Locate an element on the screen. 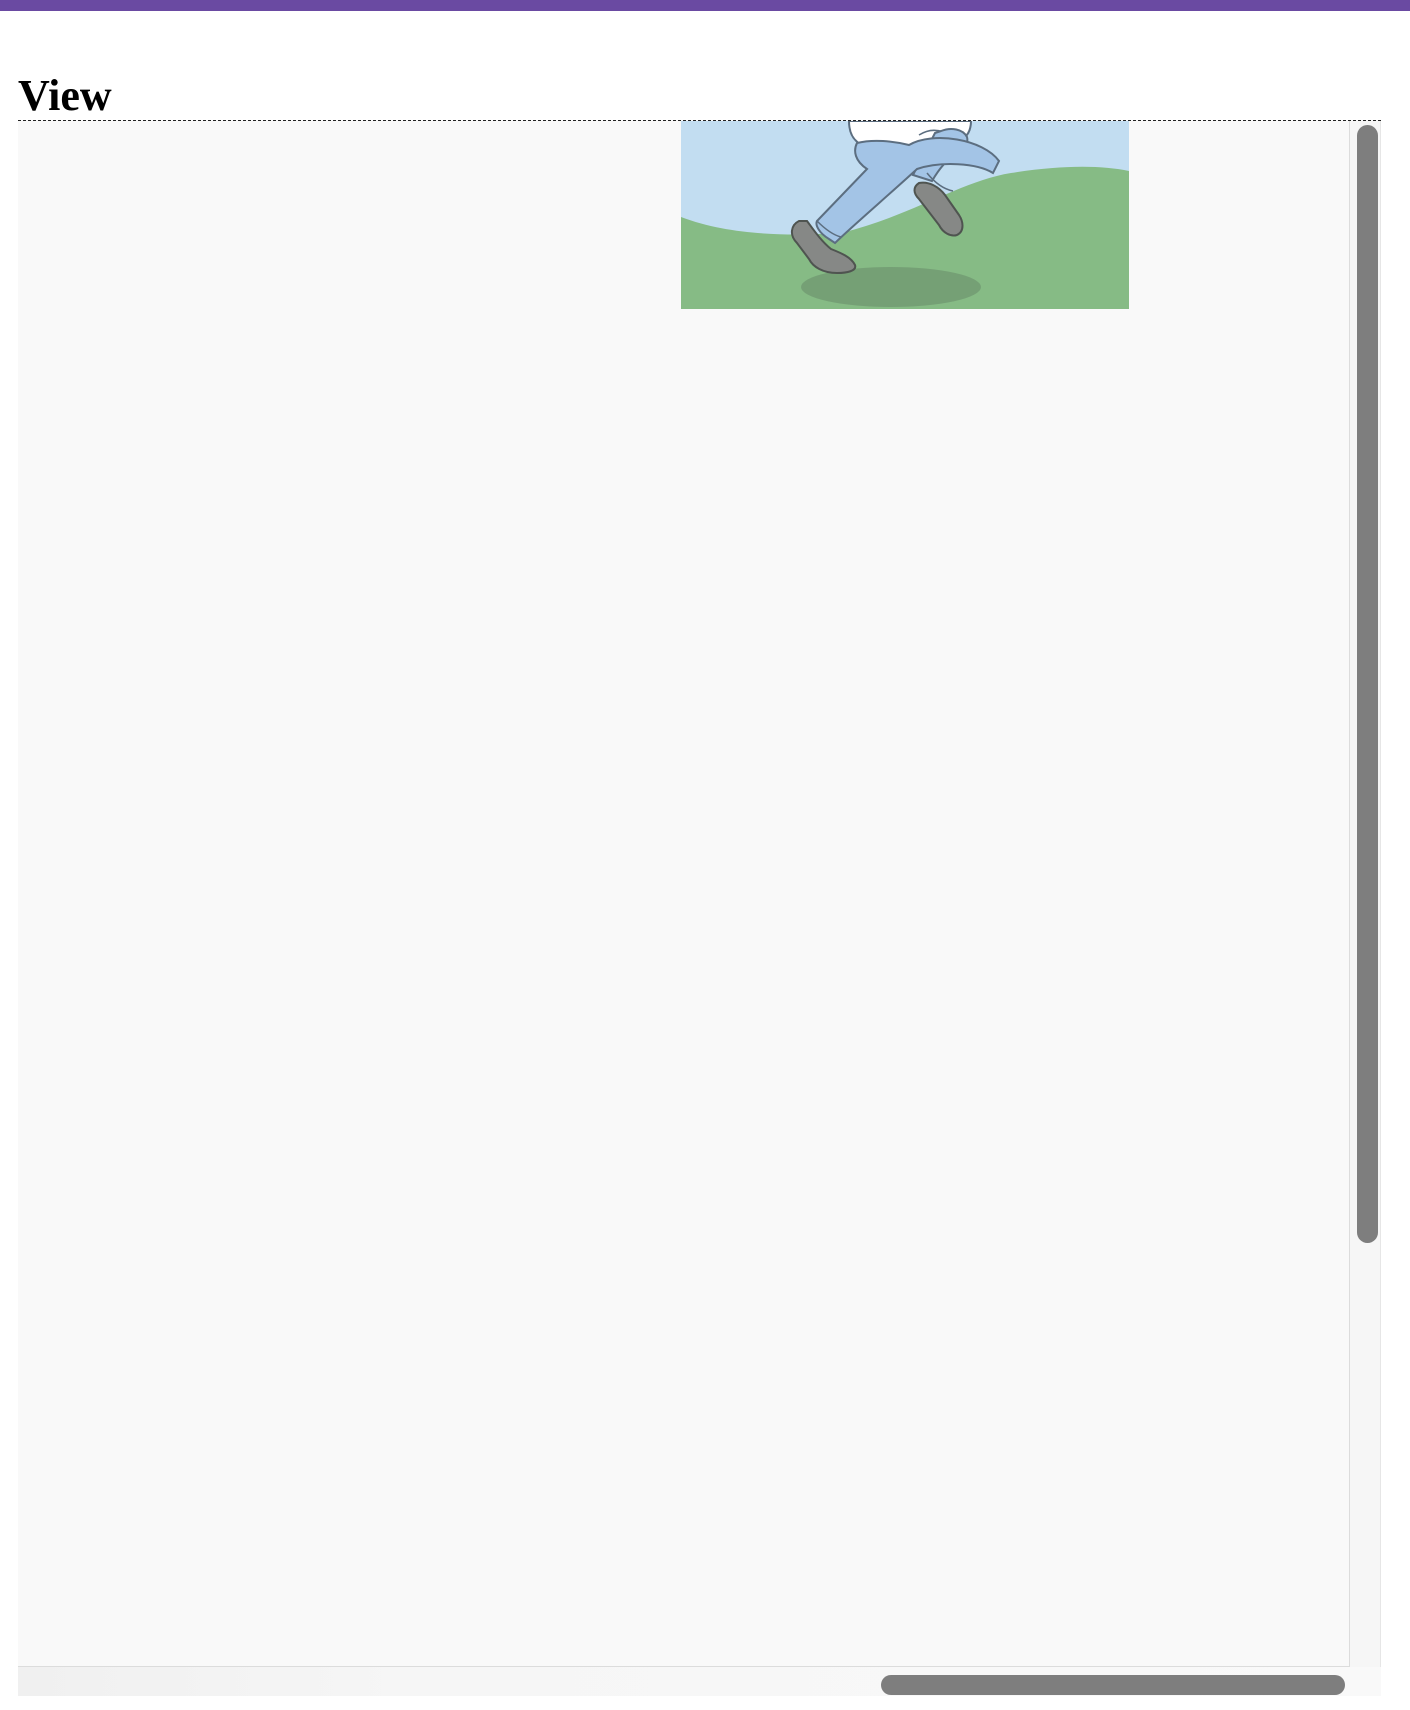 The width and height of the screenshot is (1410, 1710). running-figure-illustration is located at coordinates (905, 215).